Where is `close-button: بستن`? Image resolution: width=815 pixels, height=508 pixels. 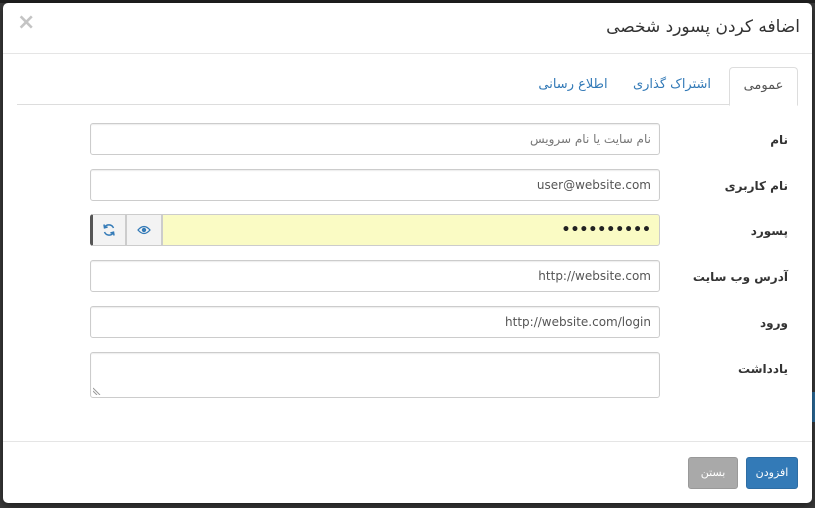
close-button: بستن is located at coordinates (713, 473).